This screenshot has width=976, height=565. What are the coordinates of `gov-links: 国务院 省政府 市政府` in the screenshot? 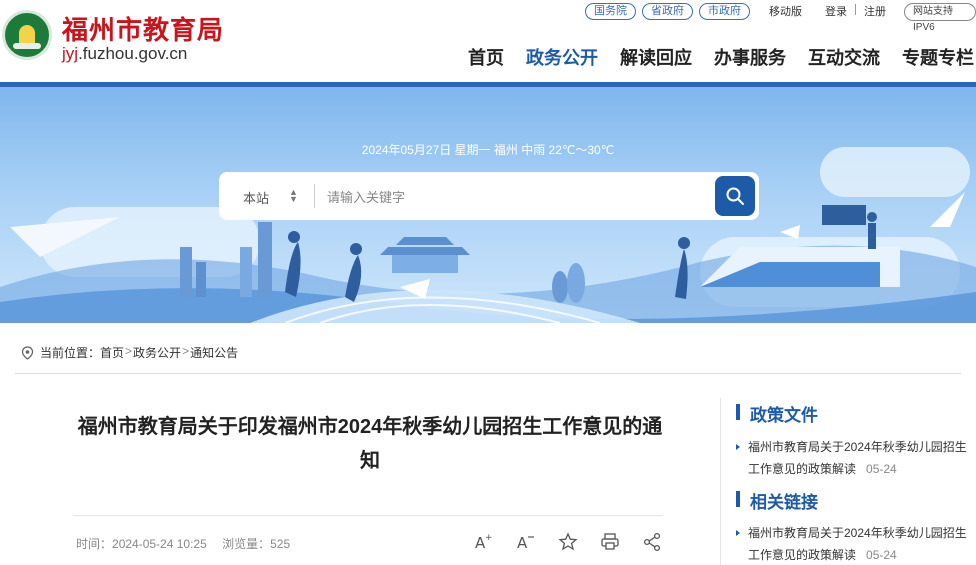 It's located at (667, 12).